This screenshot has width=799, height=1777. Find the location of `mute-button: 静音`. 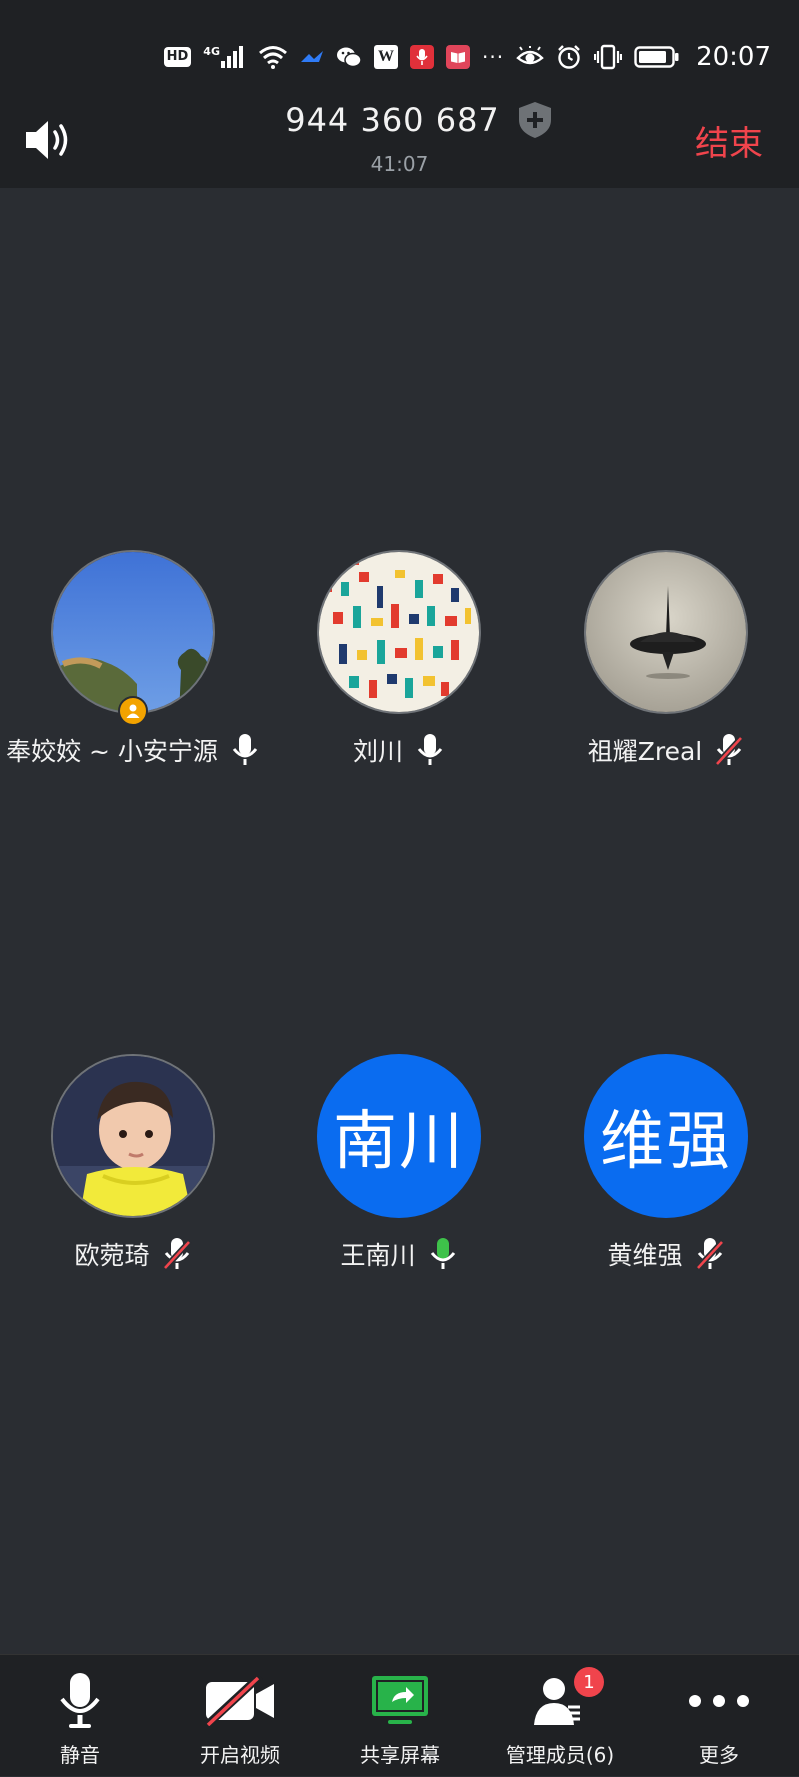

mute-button: 静音 is located at coordinates (80, 1716).